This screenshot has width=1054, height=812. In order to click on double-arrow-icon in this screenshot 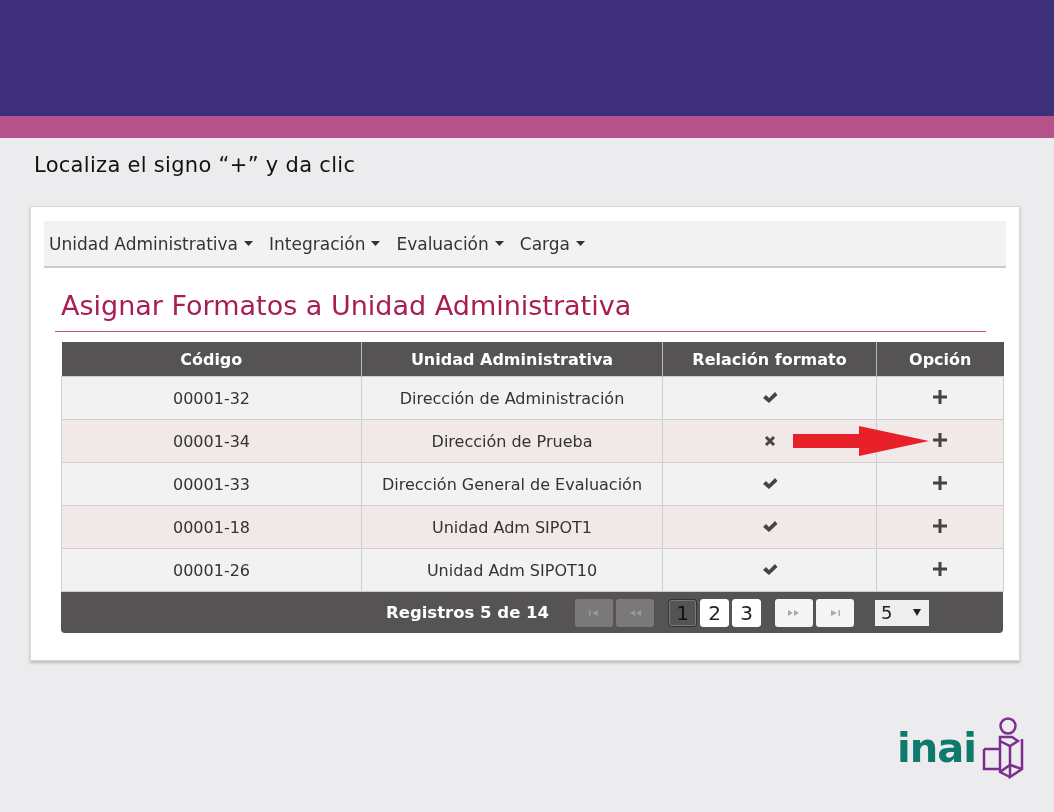, I will do `click(635, 612)`.